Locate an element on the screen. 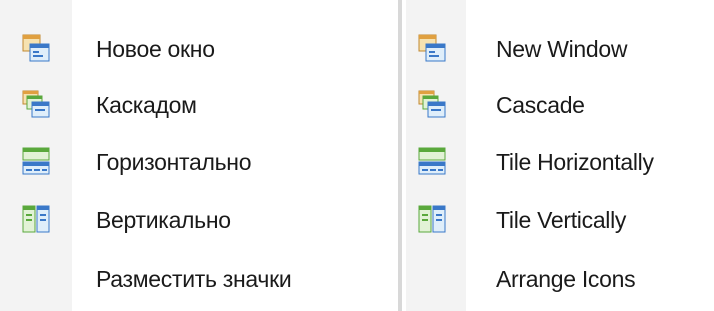 The image size is (714, 311). menu-item-tile-vertically: Tile Vertically is located at coordinates (560, 221).